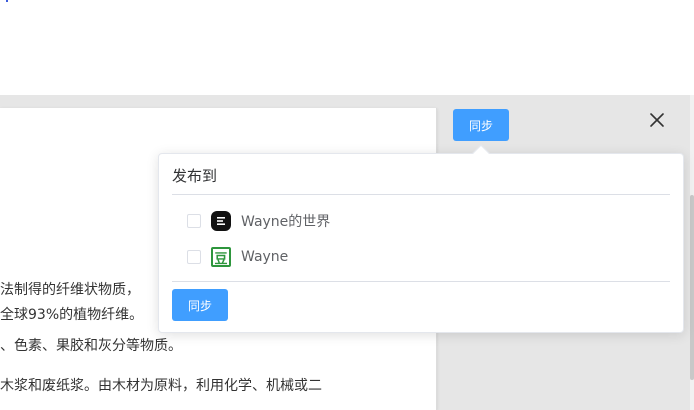 The height and width of the screenshot is (410, 694). What do you see at coordinates (237, 257) in the screenshot?
I see `platform-item-douban: 豆 Wayne` at bounding box center [237, 257].